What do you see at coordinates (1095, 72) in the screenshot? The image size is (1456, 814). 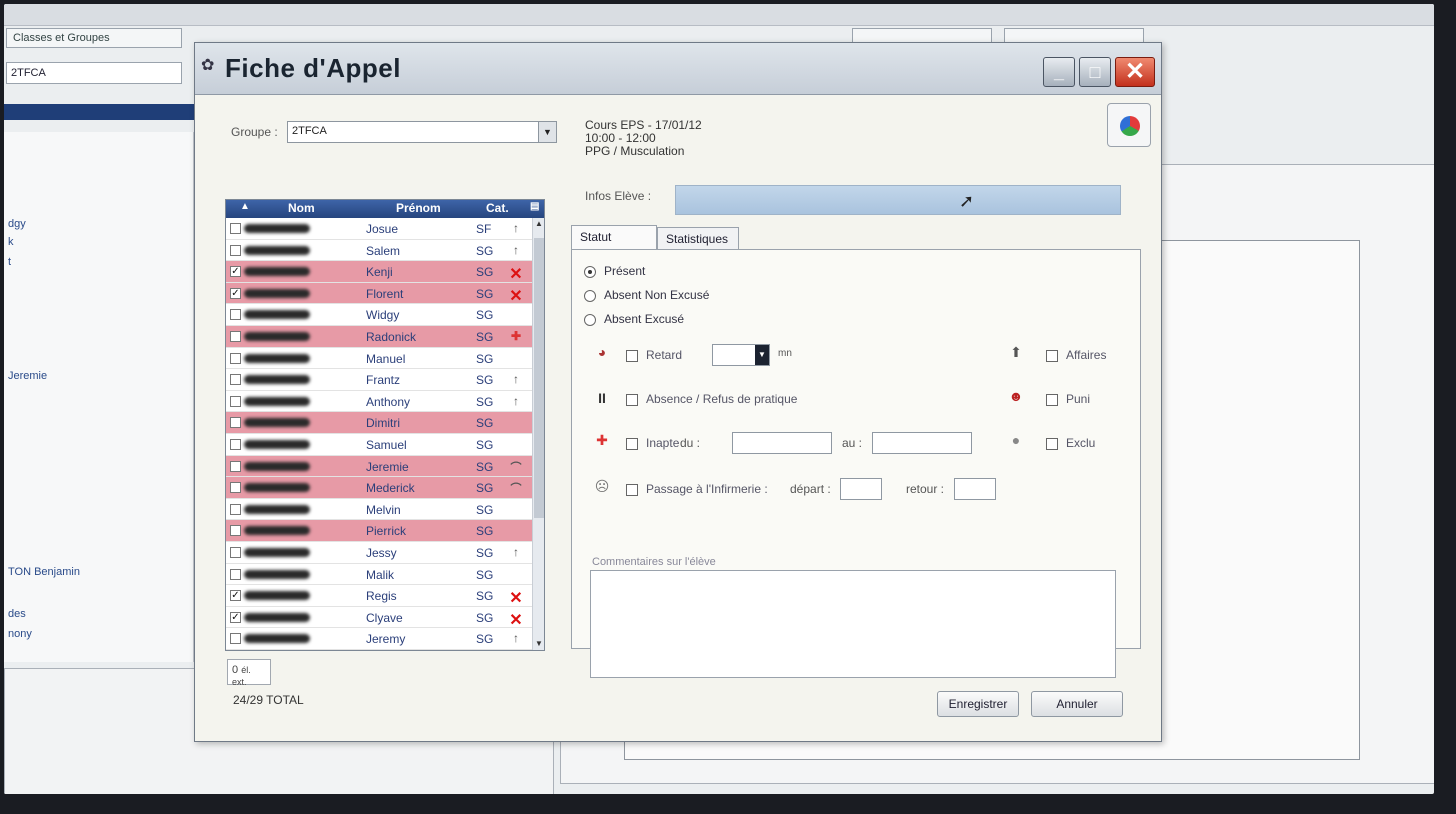 I see `maximize-button: □` at bounding box center [1095, 72].